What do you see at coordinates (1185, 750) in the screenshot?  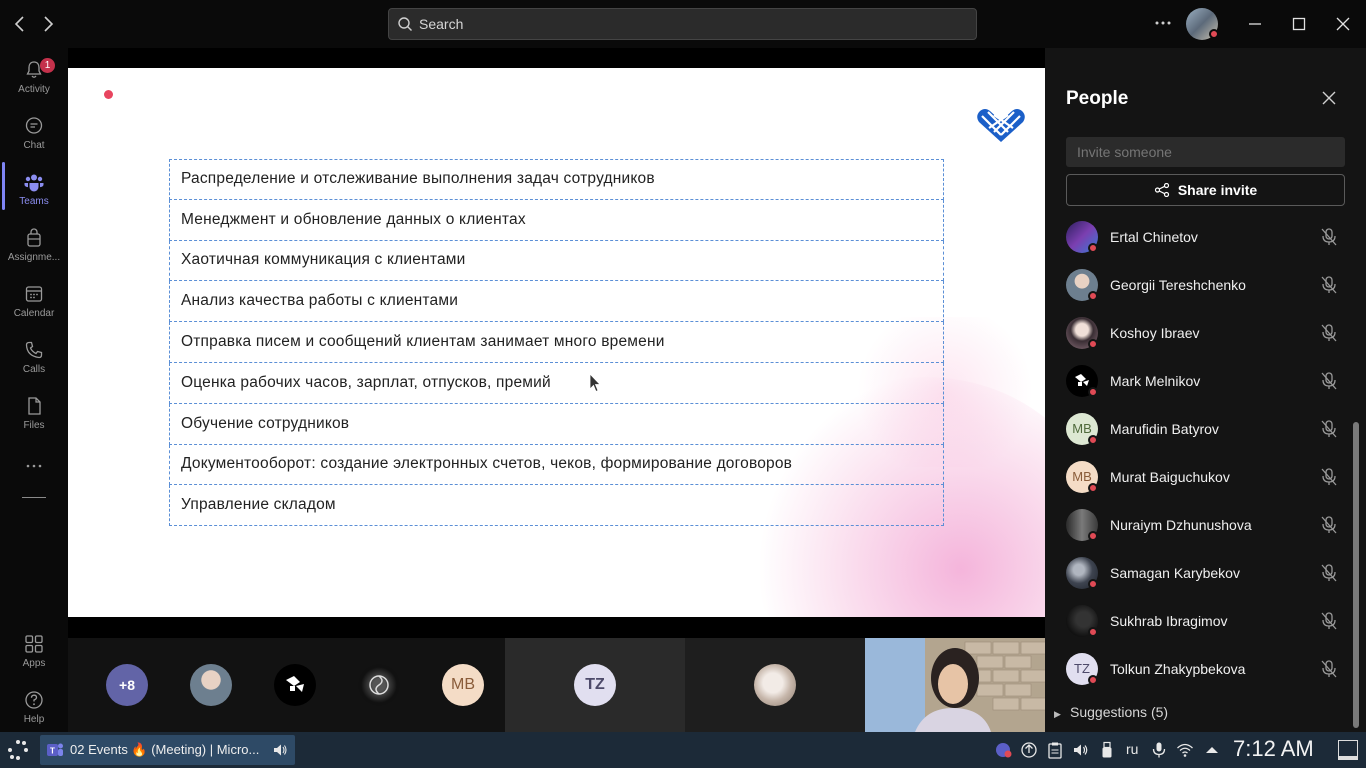 I see `wifi-icon` at bounding box center [1185, 750].